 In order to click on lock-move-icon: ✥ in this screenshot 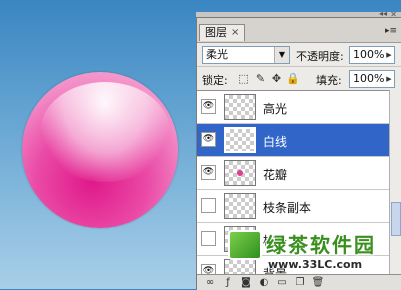, I will do `click(276, 78)`.